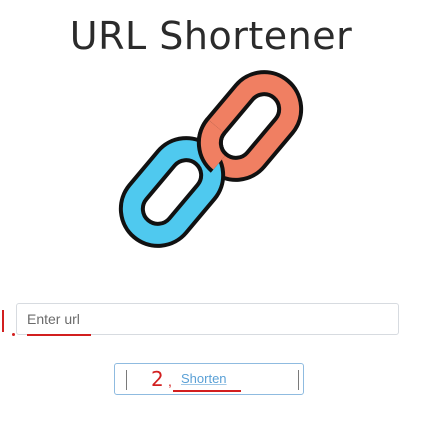 The width and height of the screenshot is (422, 426). What do you see at coordinates (3, 321) in the screenshot?
I see `annotation-marker` at bounding box center [3, 321].